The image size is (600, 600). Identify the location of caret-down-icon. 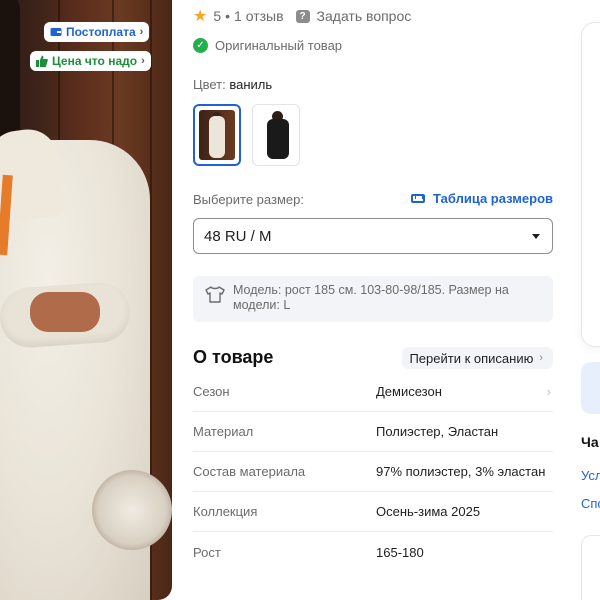
(536, 236).